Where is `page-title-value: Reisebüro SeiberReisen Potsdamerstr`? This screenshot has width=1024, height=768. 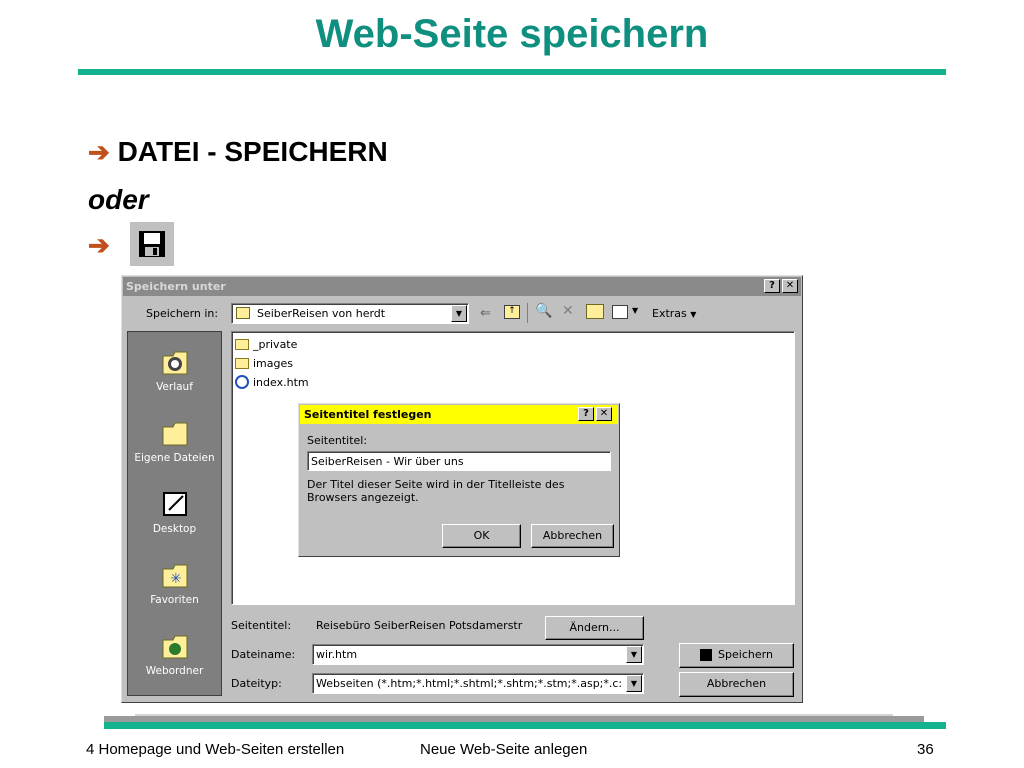
page-title-value: Reisebüro SeiberReisen Potsdamerstr is located at coordinates (419, 625).